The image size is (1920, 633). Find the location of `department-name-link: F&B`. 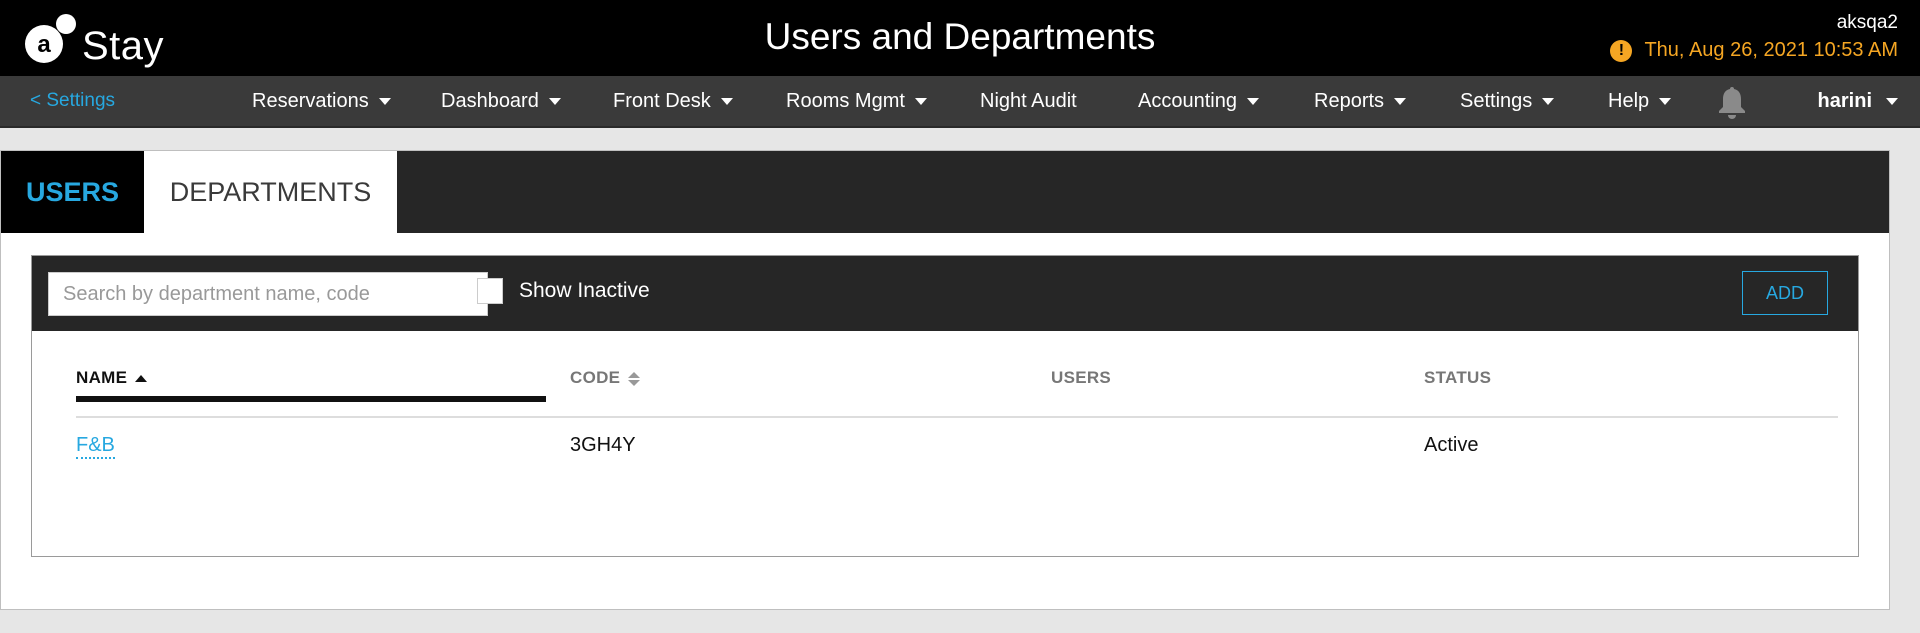

department-name-link: F&B is located at coordinates (95, 446).